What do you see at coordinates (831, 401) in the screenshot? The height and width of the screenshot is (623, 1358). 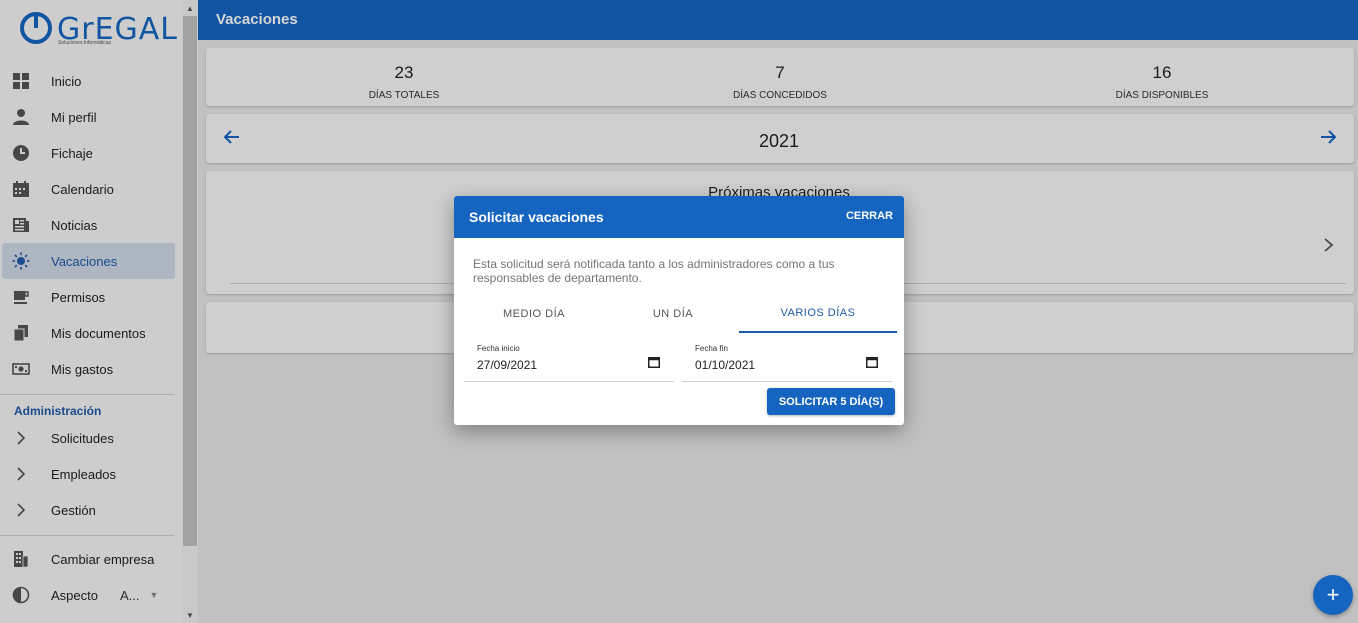 I see `request-days-button: SOLICITAR 5 DÍA(S)` at bounding box center [831, 401].